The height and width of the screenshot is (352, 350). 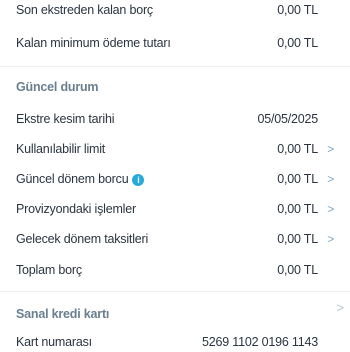 What do you see at coordinates (297, 43) in the screenshot?
I see `remaining-min-payment-value: 0,00 TL` at bounding box center [297, 43].